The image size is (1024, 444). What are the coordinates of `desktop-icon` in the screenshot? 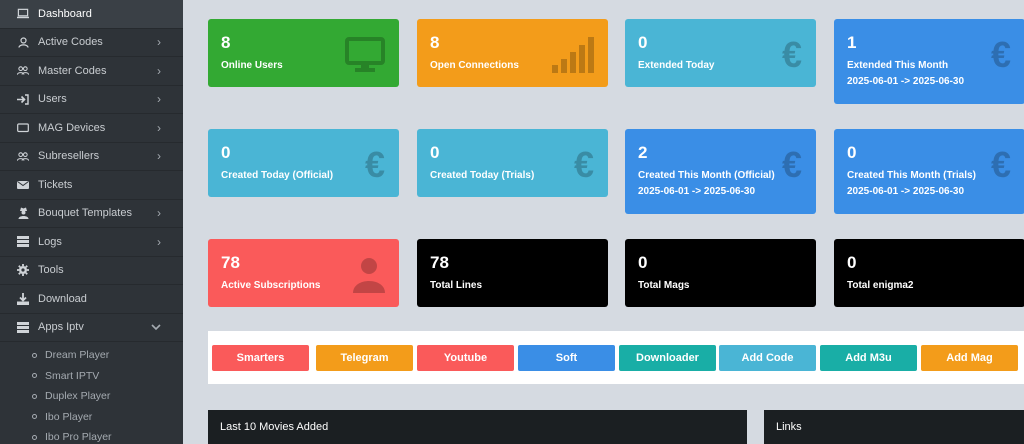 It's located at (365, 57).